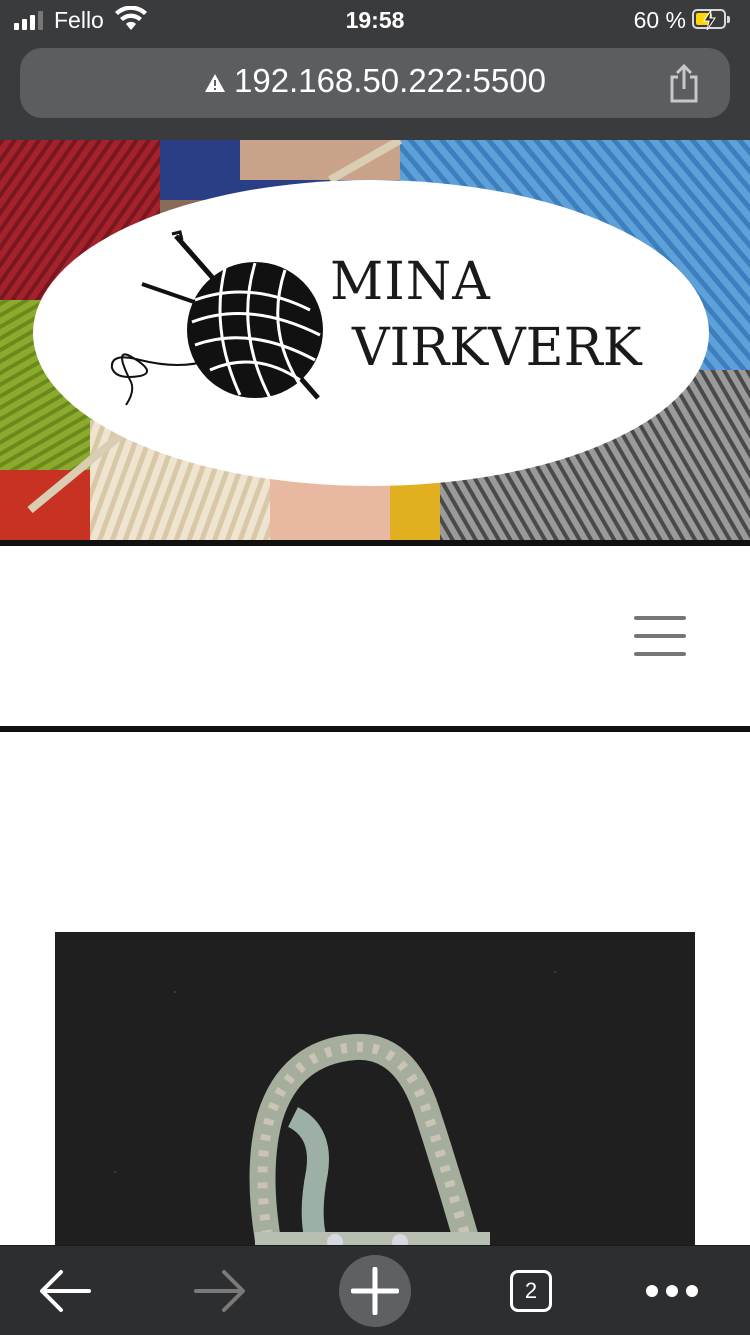 The height and width of the screenshot is (1335, 750). What do you see at coordinates (390, 80) in the screenshot?
I see `url-text: 192.168.50.222:5500` at bounding box center [390, 80].